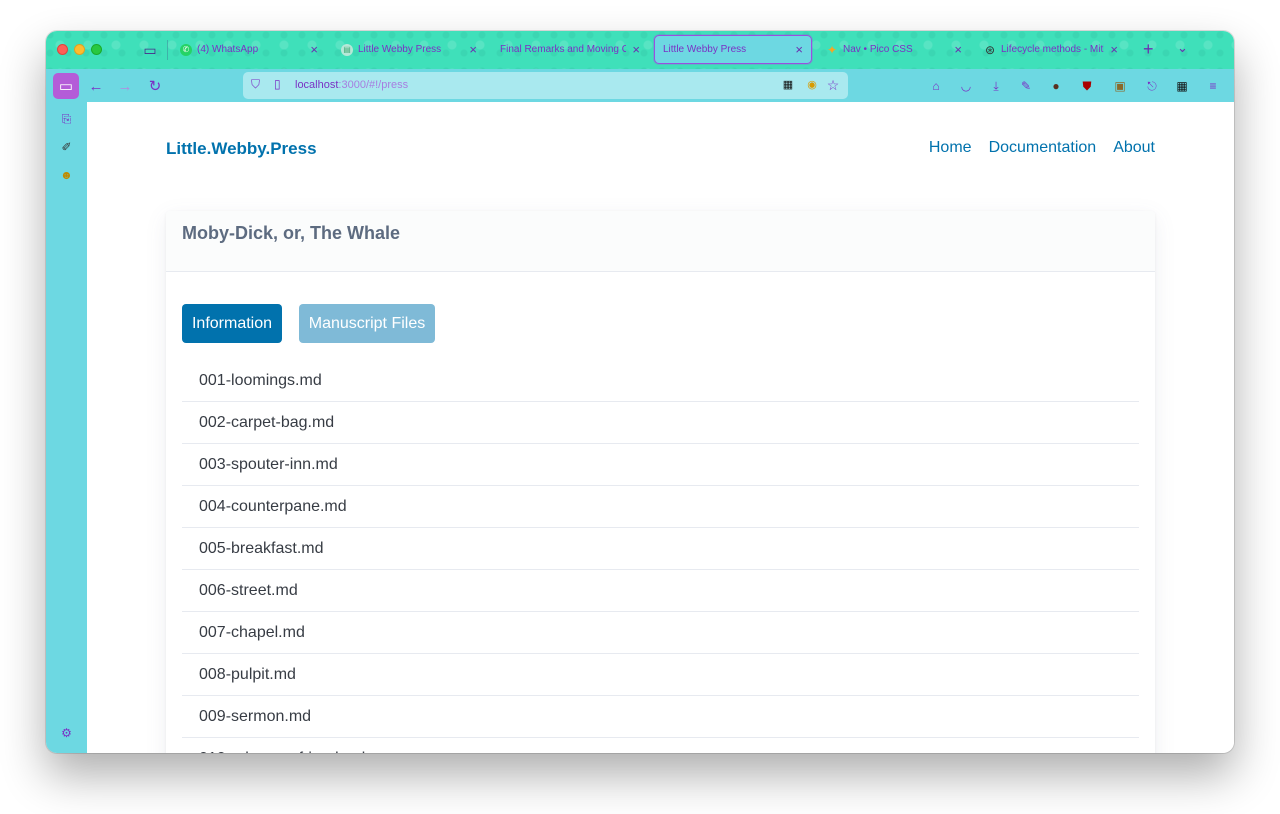  I want to click on file-item: 010-a-bosom-friend.md, so click(660, 745).